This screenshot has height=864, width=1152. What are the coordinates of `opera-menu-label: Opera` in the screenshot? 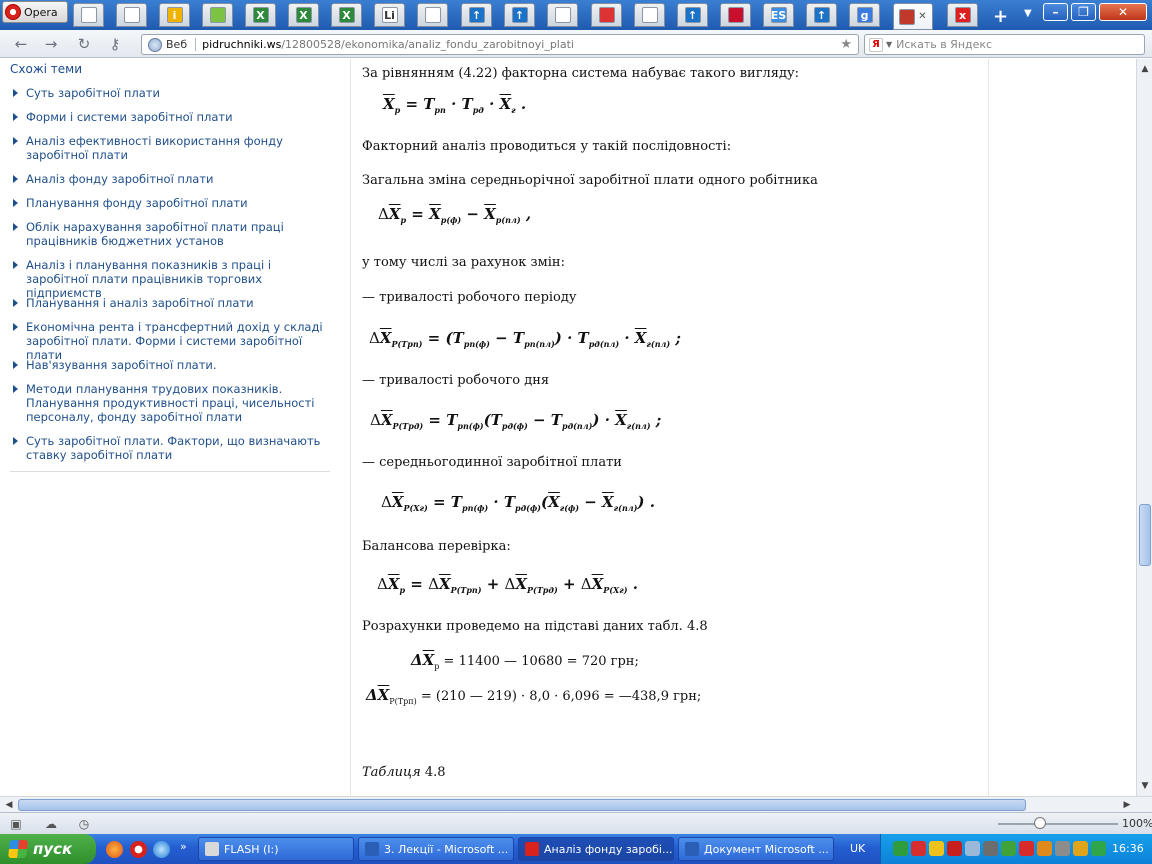 It's located at (41, 12).